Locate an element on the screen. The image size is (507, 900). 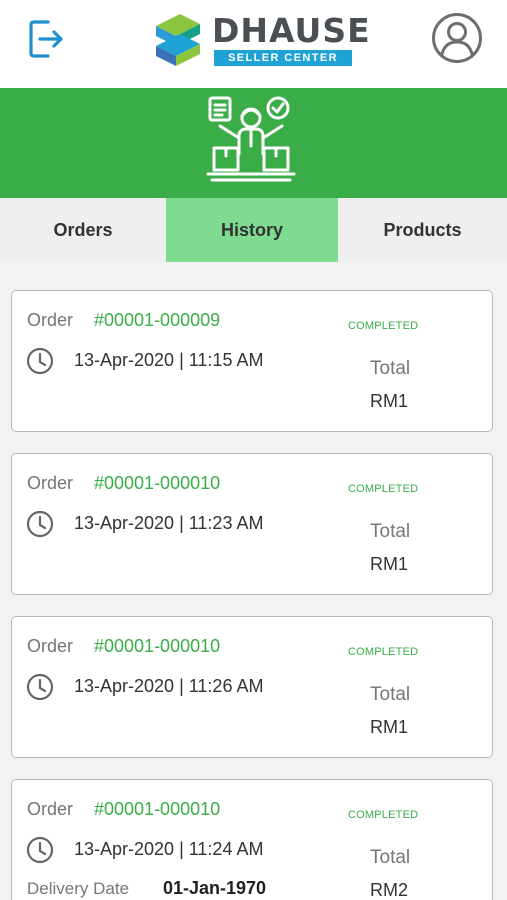
dhause-logo: DHAUSE SELLER CENTER is located at coordinates (260, 42).